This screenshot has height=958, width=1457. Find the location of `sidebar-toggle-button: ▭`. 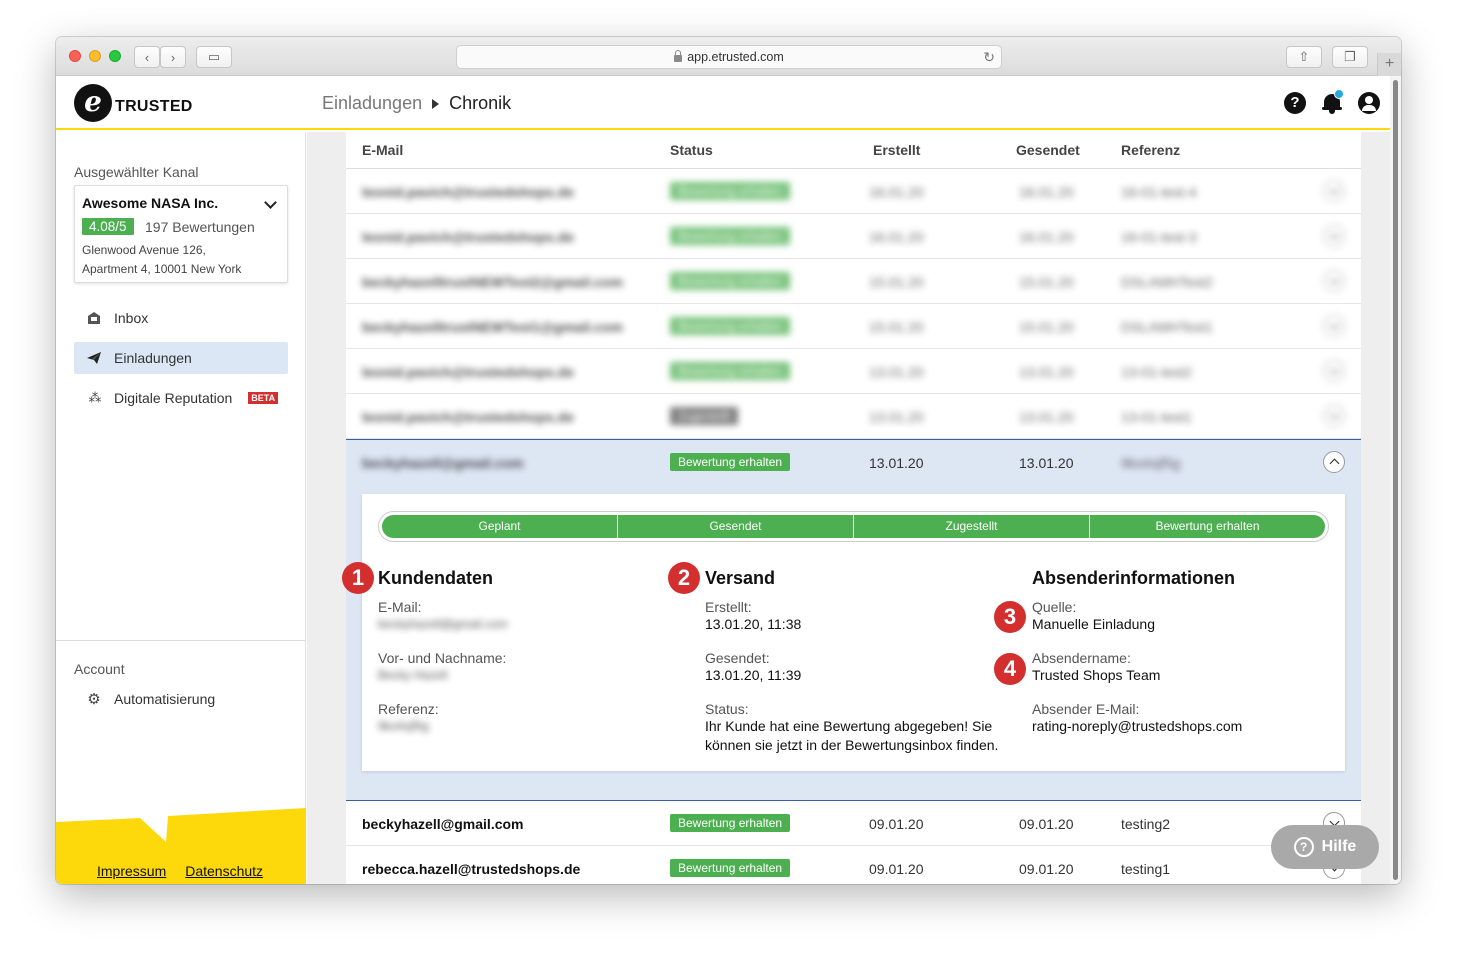

sidebar-toggle-button: ▭ is located at coordinates (214, 57).